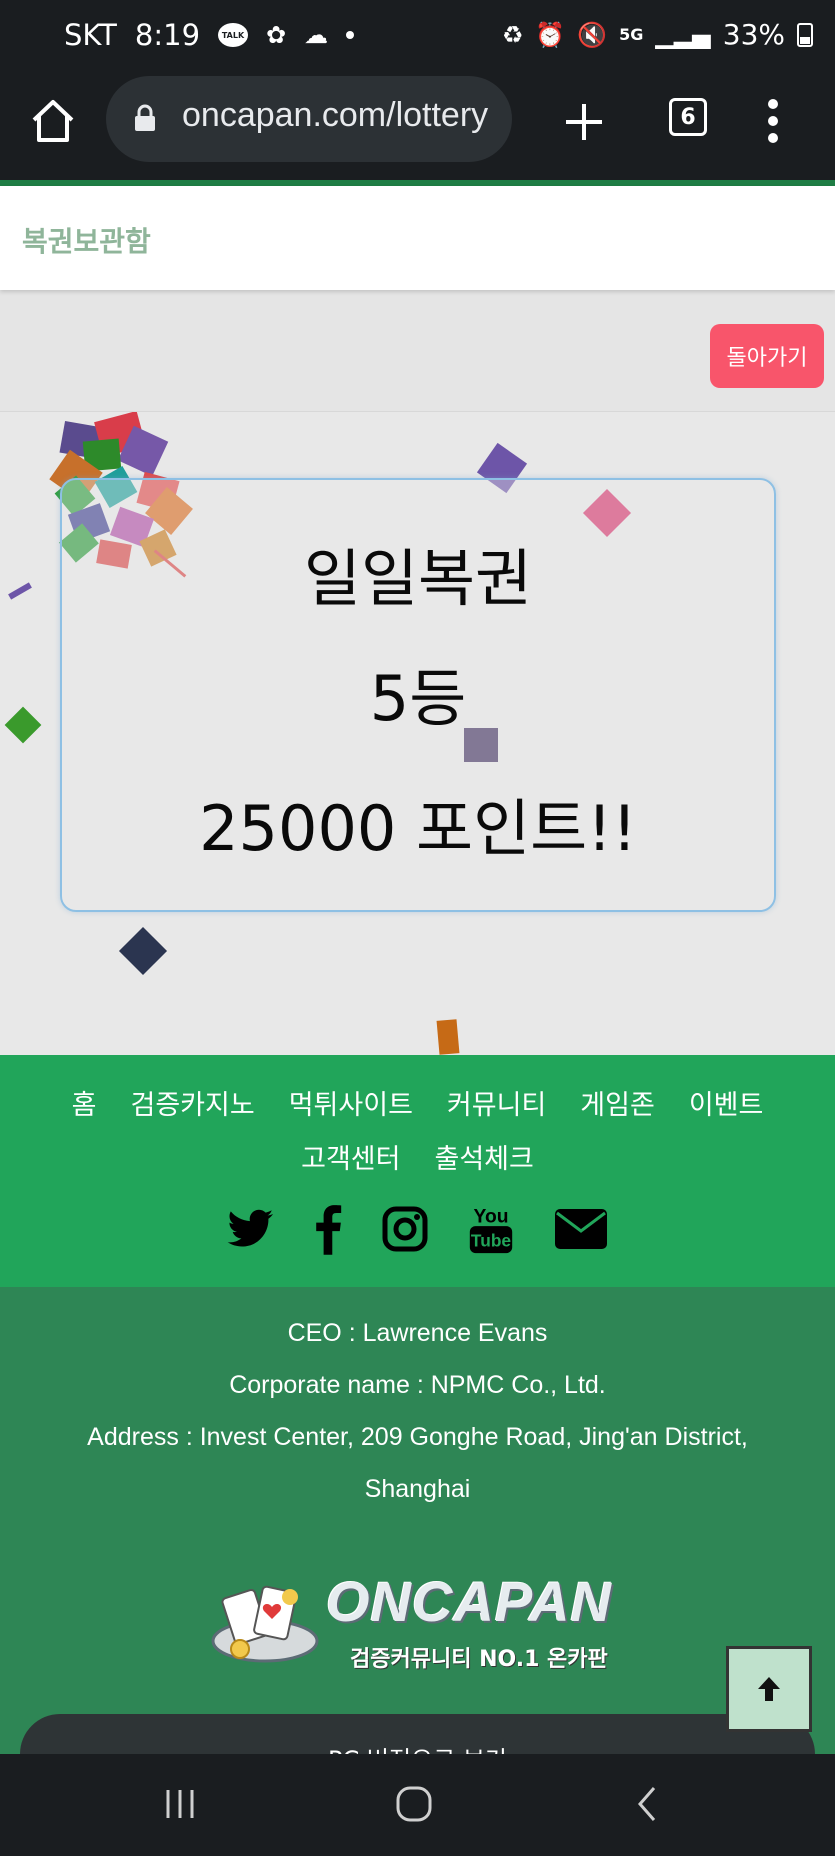 This screenshot has height=1856, width=835. What do you see at coordinates (276, 35) in the screenshot?
I see `app-notification-icon: ✿` at bounding box center [276, 35].